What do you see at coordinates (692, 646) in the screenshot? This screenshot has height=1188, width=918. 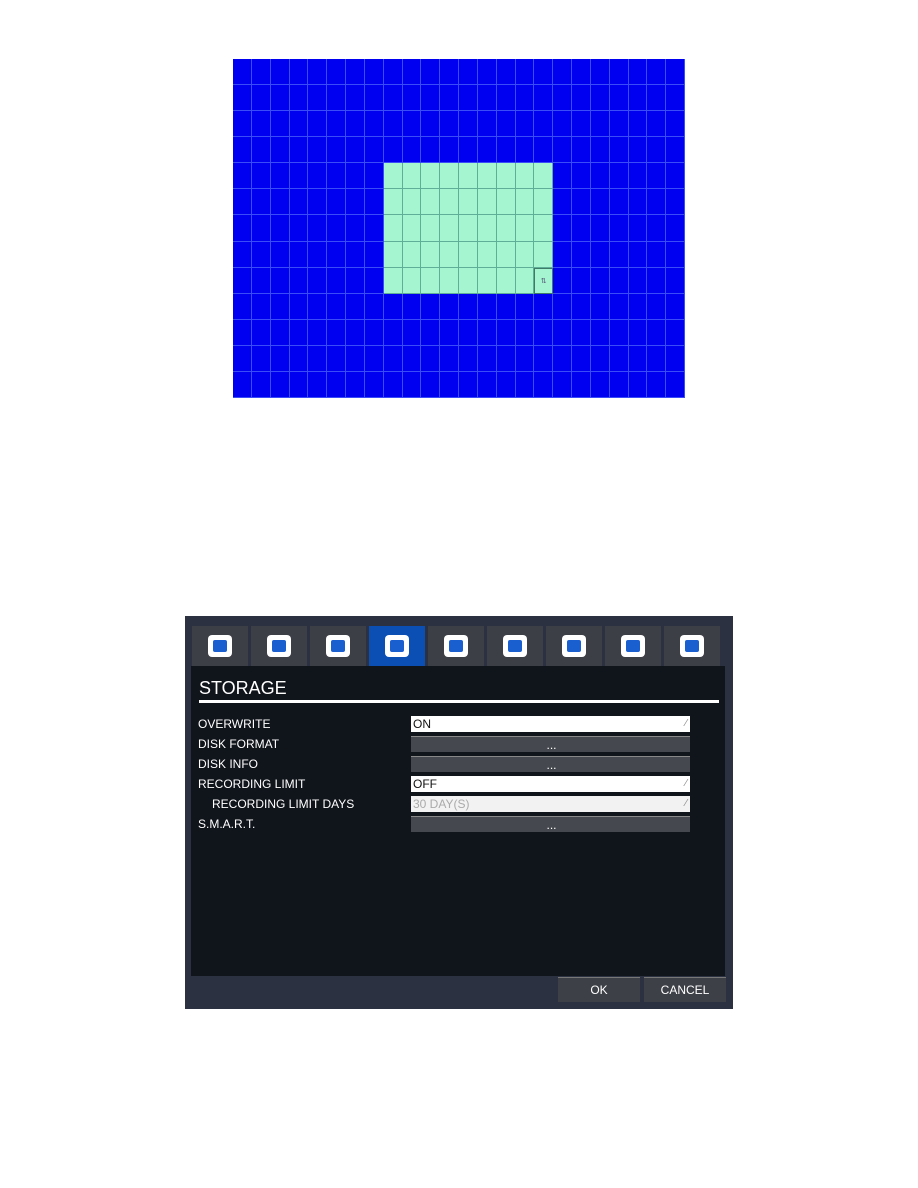 I see `tab-search-folder` at bounding box center [692, 646].